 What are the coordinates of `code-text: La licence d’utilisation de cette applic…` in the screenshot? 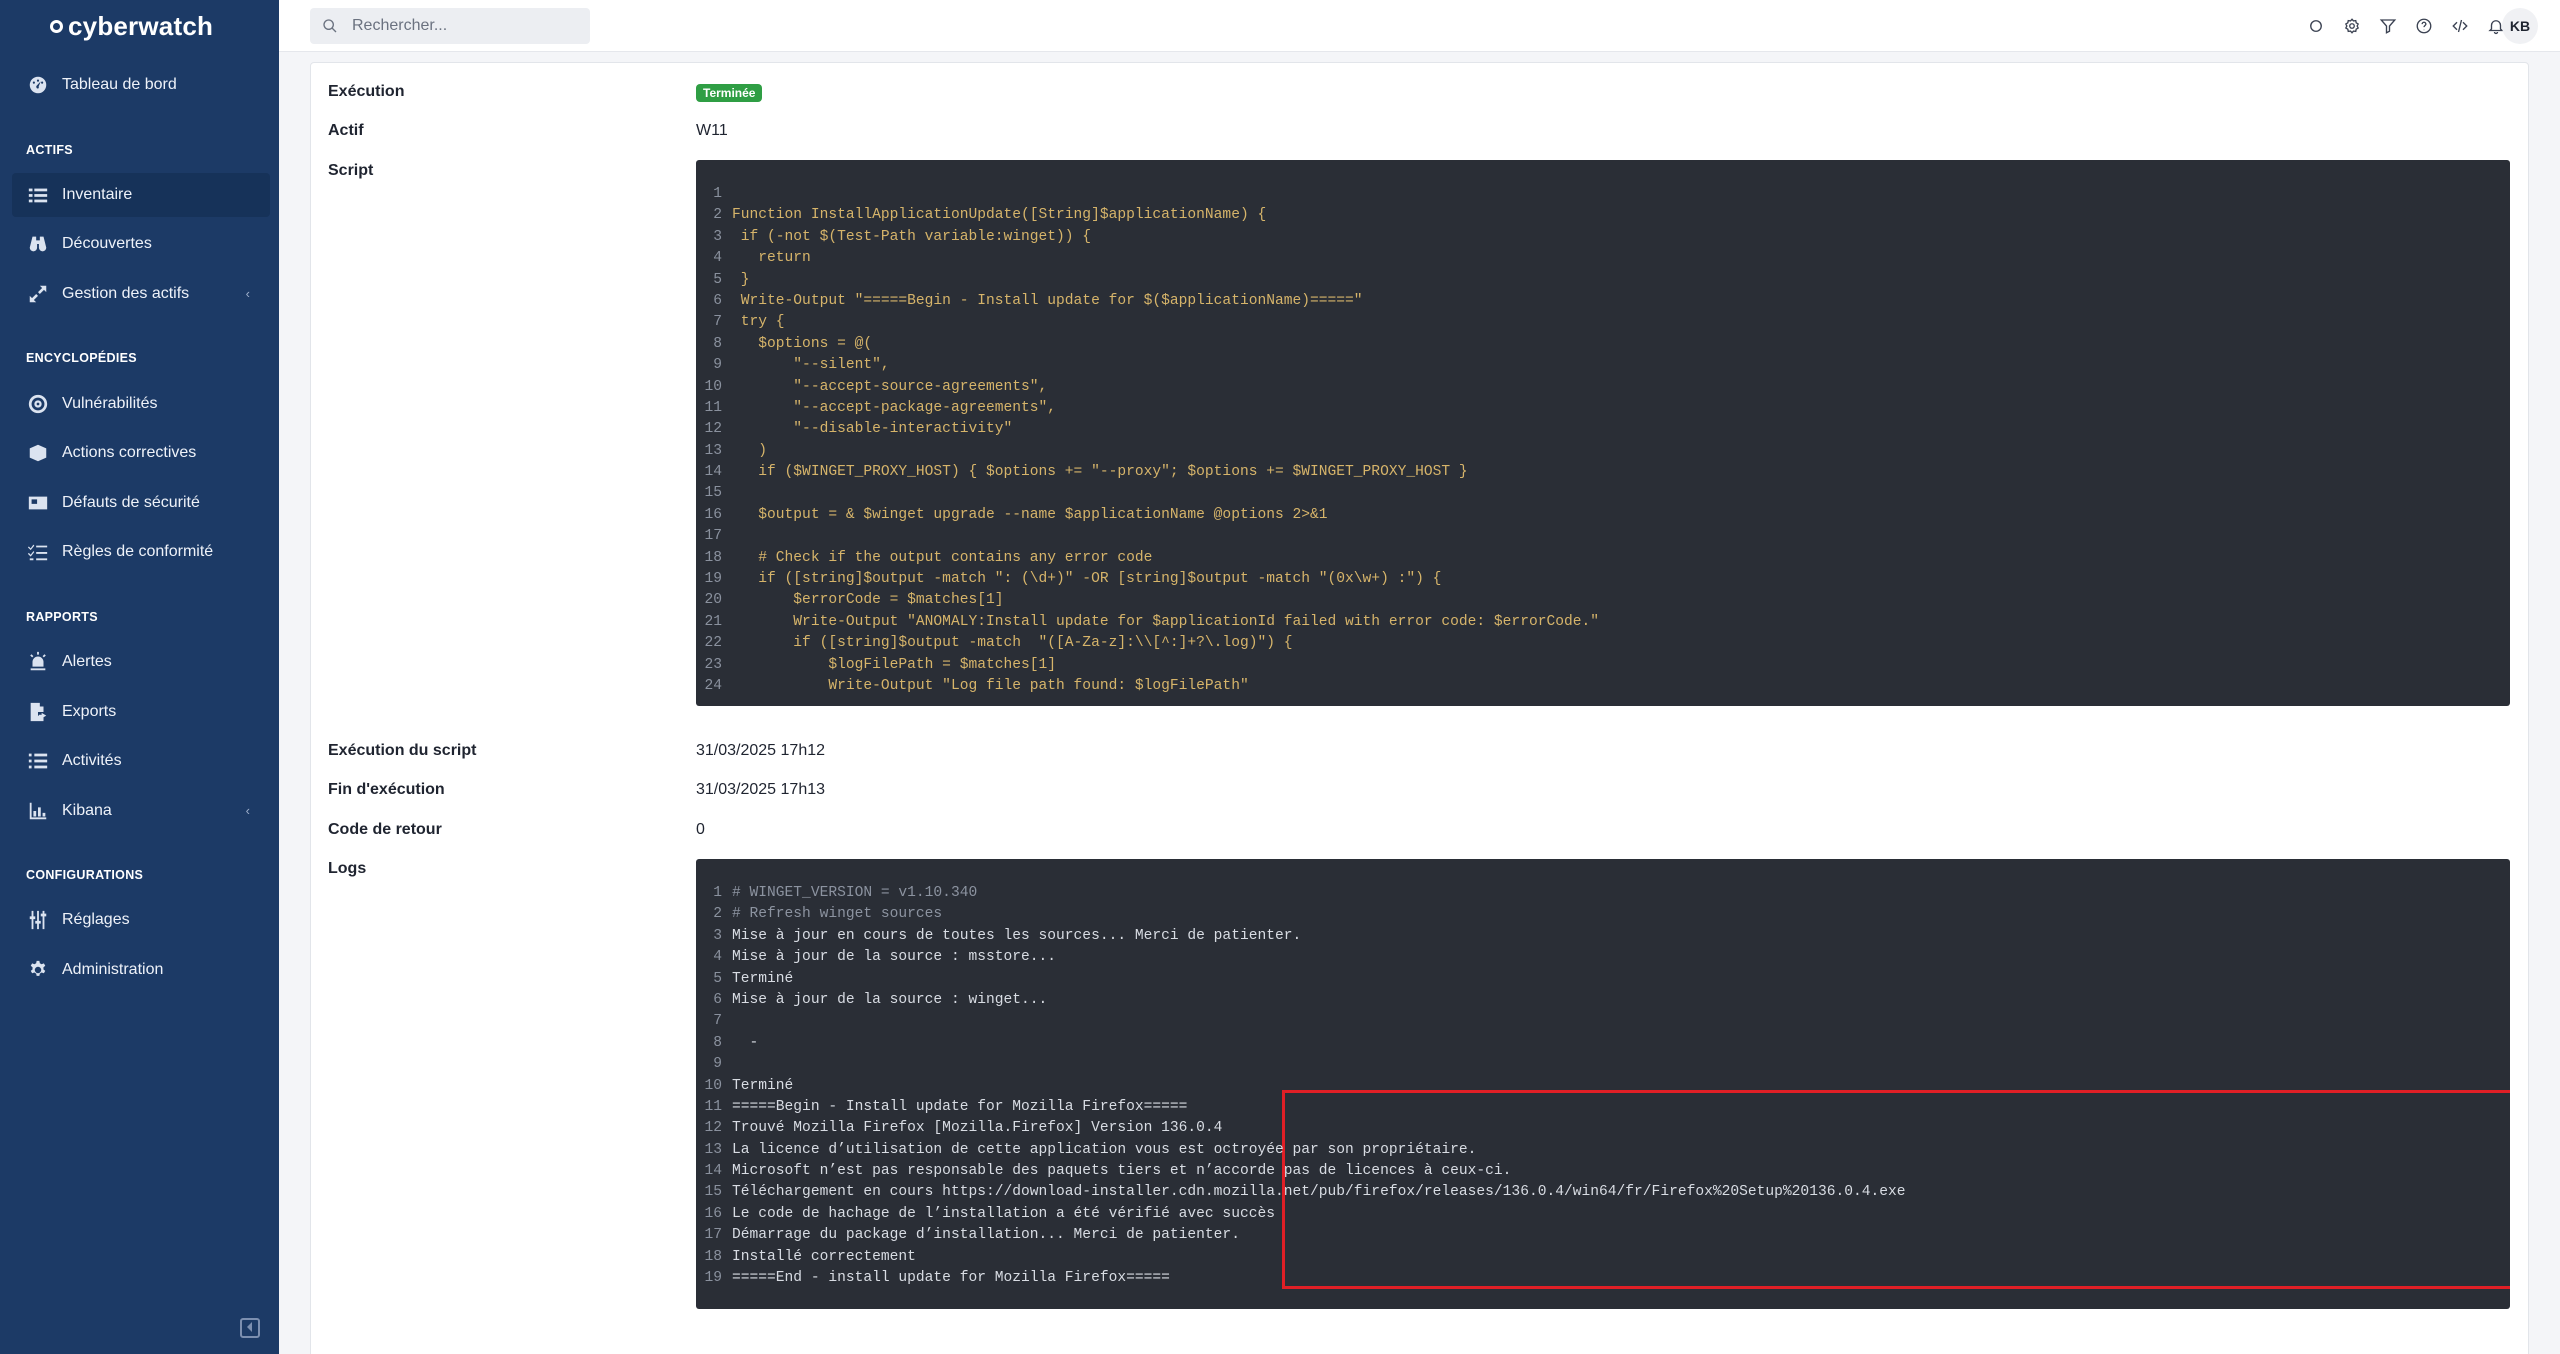 It's located at (1104, 1149).